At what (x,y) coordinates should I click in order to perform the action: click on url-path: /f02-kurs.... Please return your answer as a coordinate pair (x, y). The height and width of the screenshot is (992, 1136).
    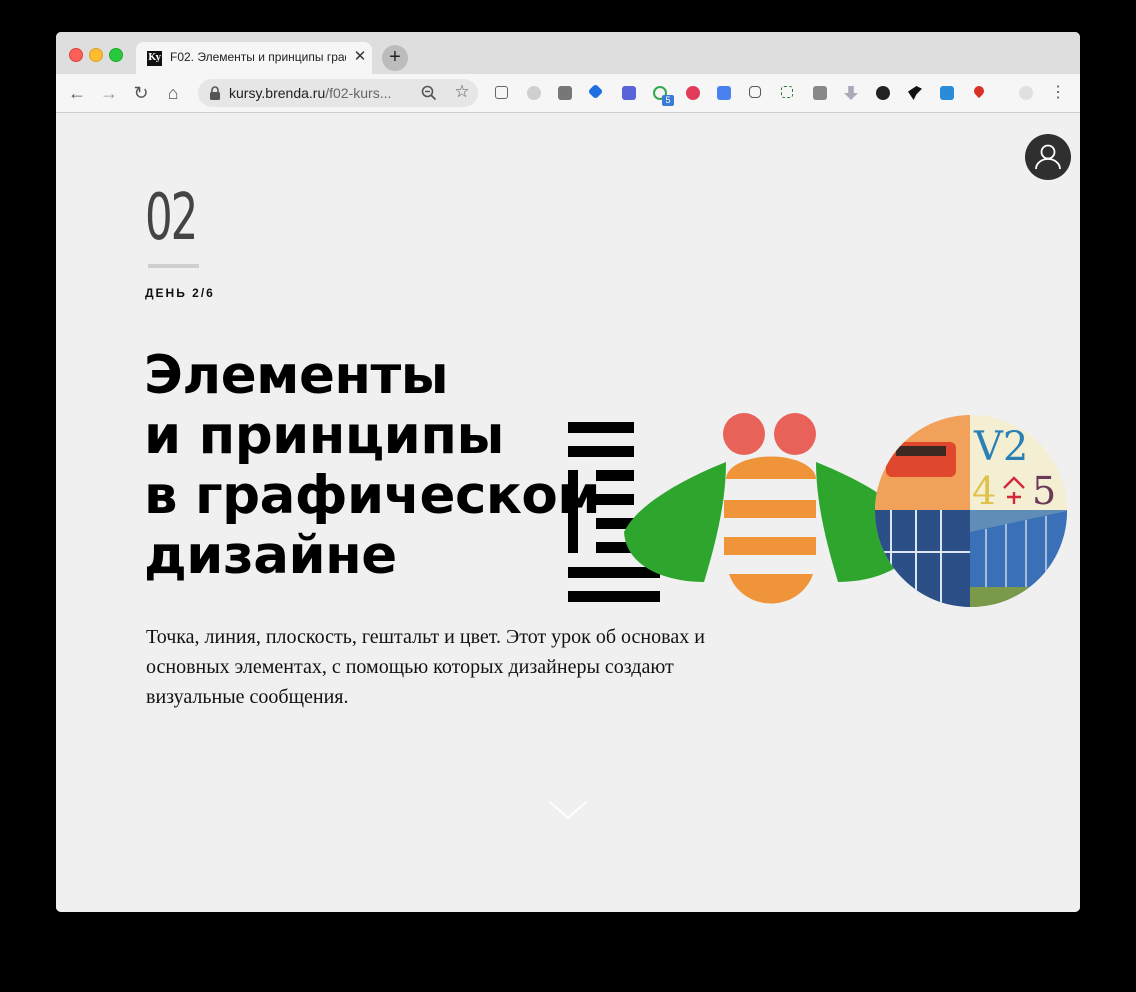
    Looking at the image, I should click on (358, 93).